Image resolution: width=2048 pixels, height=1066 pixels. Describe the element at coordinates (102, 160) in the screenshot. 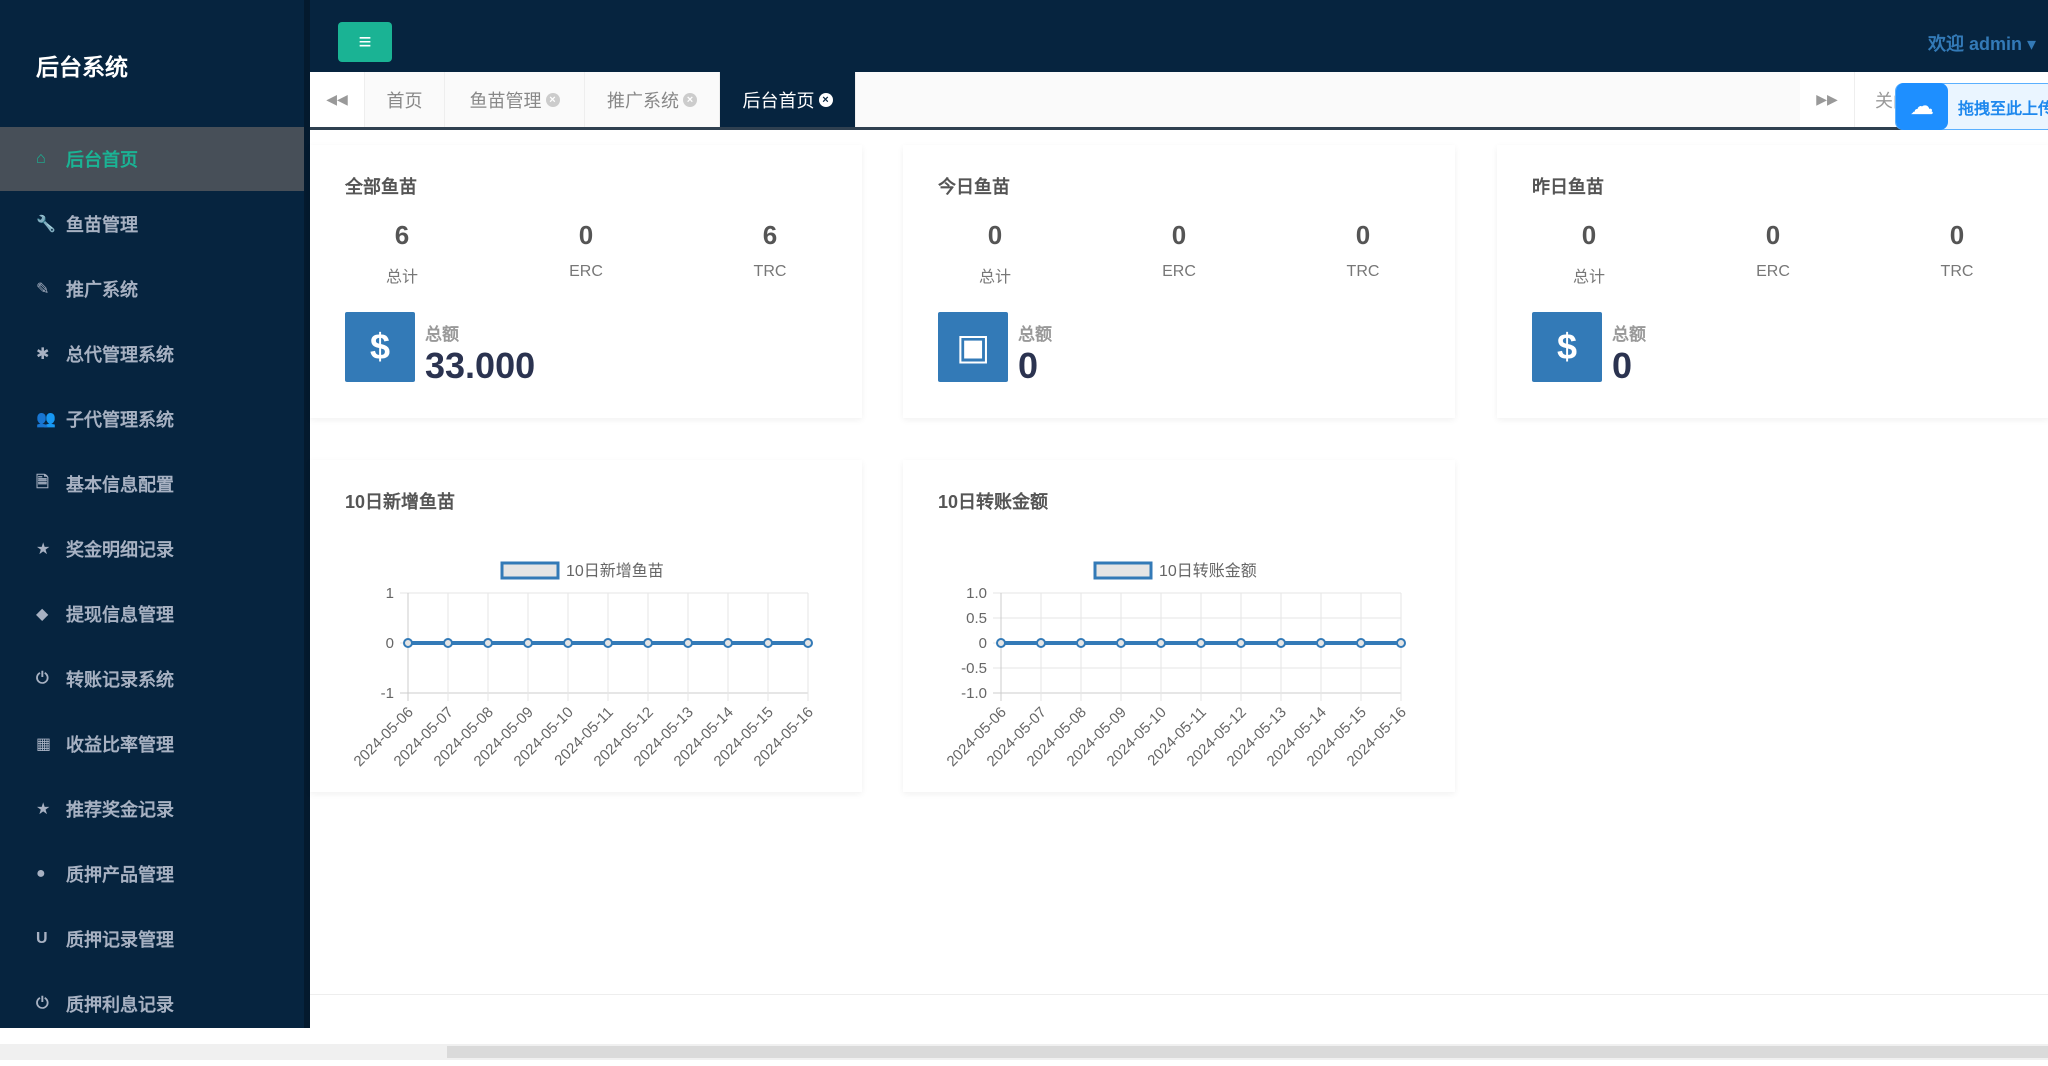

I see `sidebar-item-label: 后台首页` at that location.